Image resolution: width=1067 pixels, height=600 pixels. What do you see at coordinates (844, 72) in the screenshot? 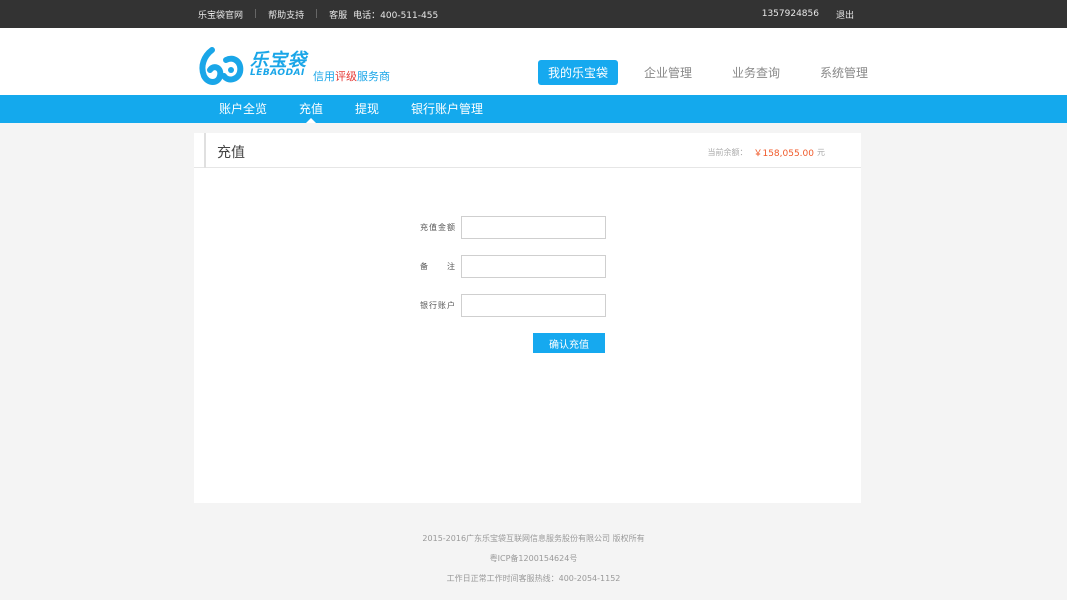
I see `nav-system-management: 系统管理` at bounding box center [844, 72].